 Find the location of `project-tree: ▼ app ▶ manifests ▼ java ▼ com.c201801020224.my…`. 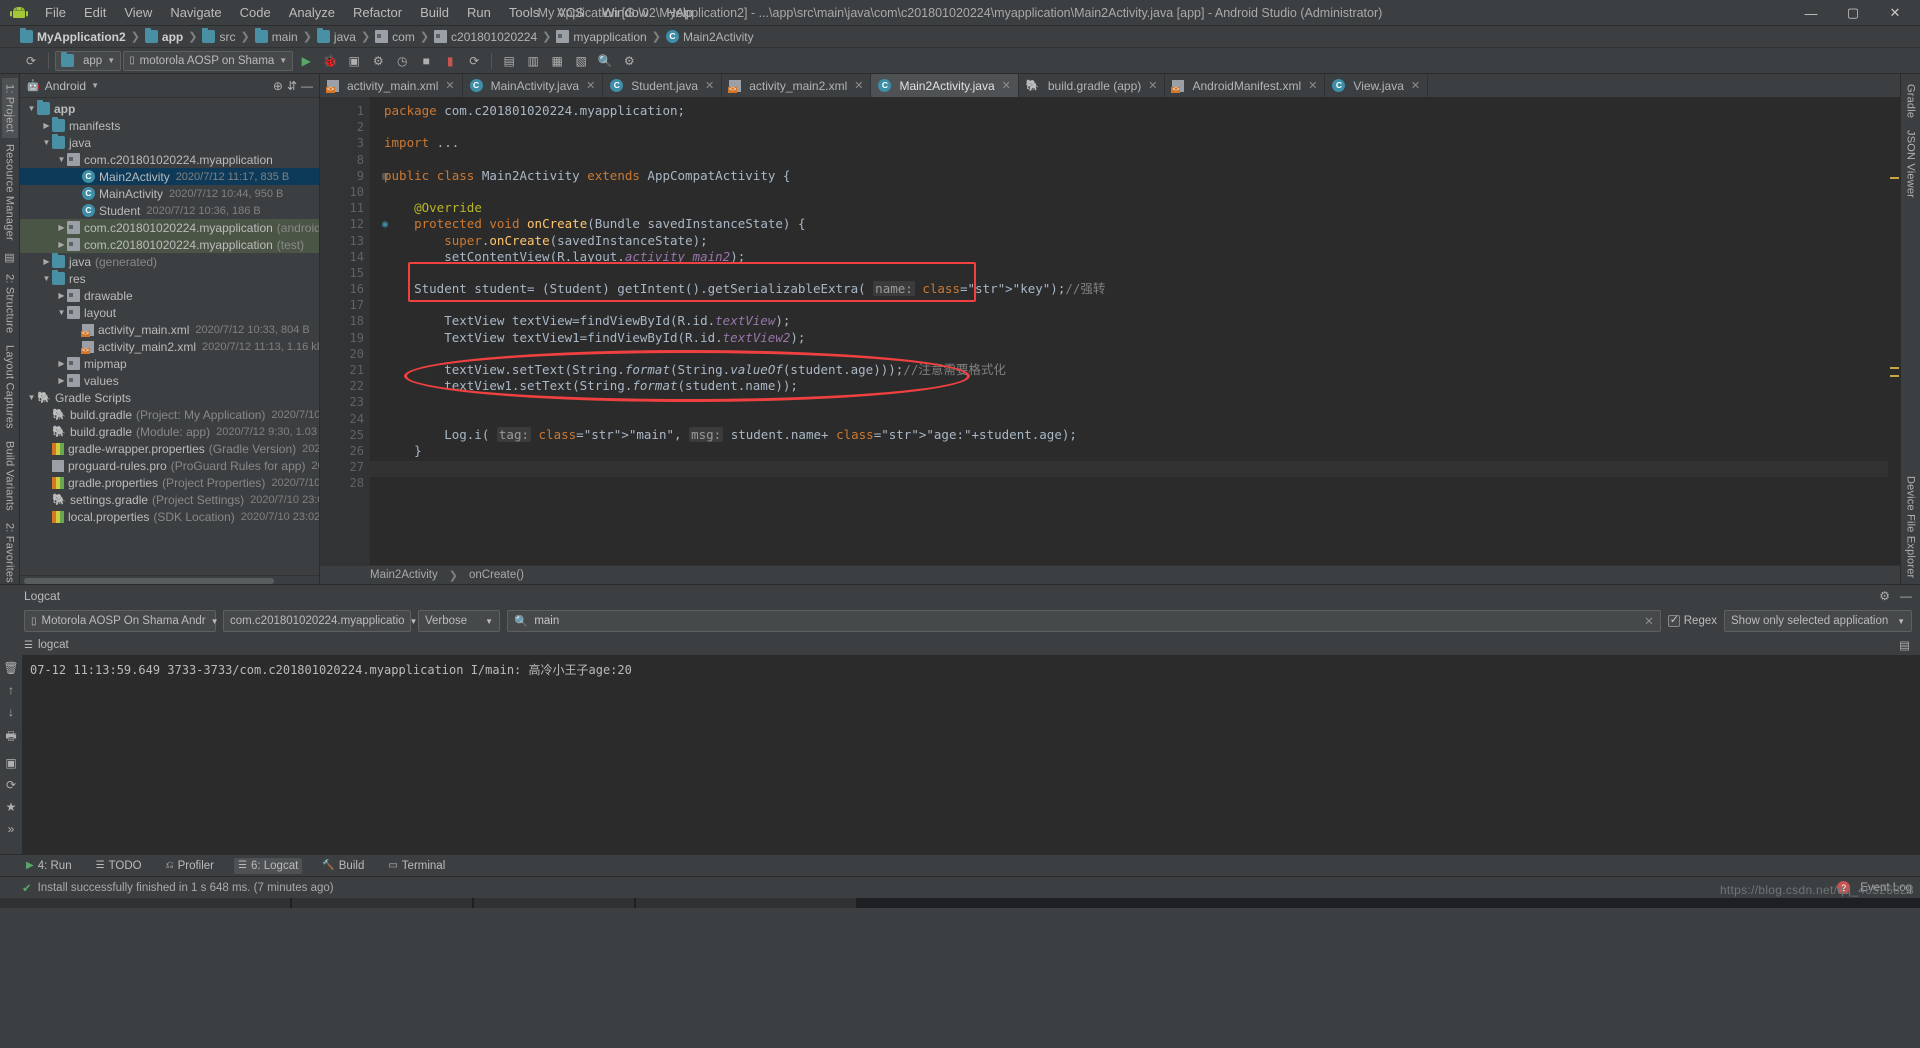

project-tree: ▼ app ▶ manifests ▼ java ▼ com.c201801020224.my… is located at coordinates (169, 336).